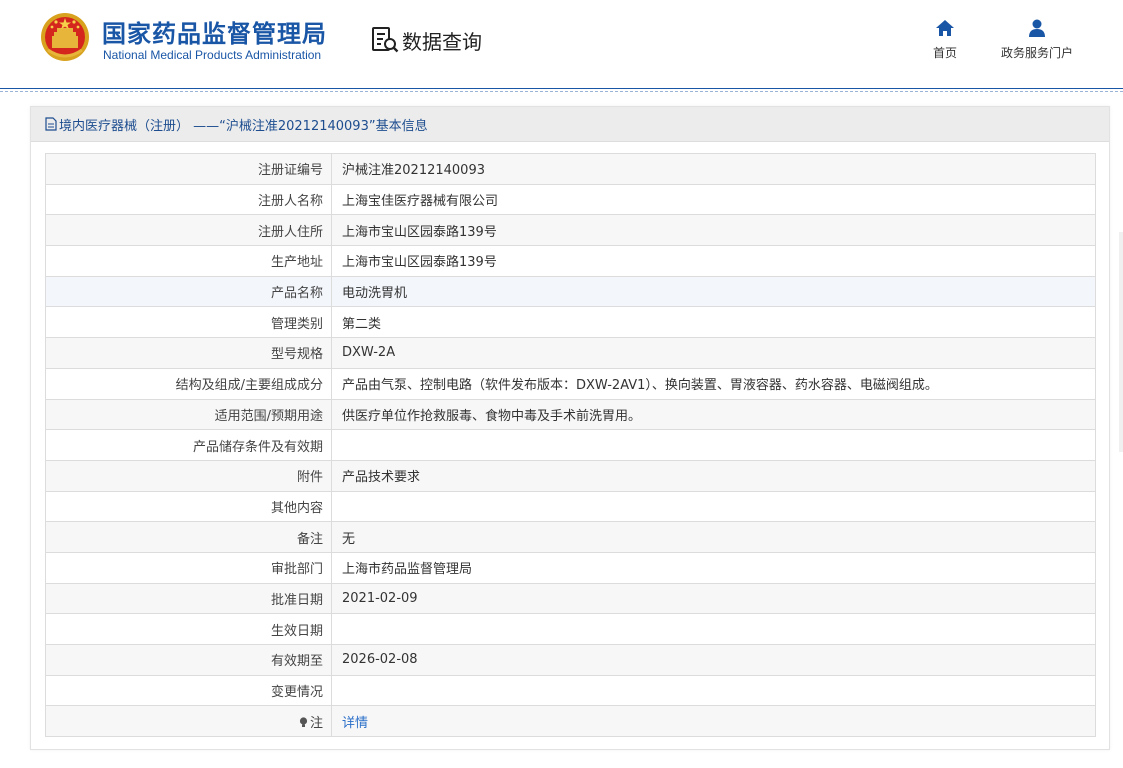  What do you see at coordinates (1121, 342) in the screenshot?
I see `scrollbar` at bounding box center [1121, 342].